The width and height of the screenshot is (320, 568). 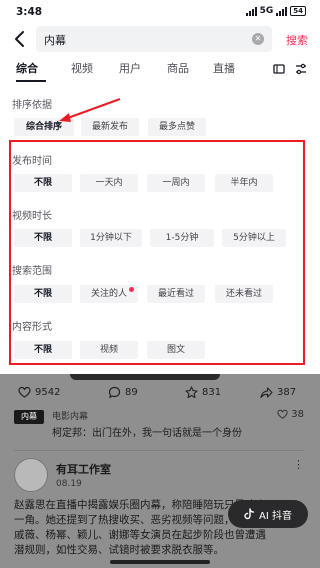 I want to click on form-option-image-text: 图文, so click(x=176, y=350).